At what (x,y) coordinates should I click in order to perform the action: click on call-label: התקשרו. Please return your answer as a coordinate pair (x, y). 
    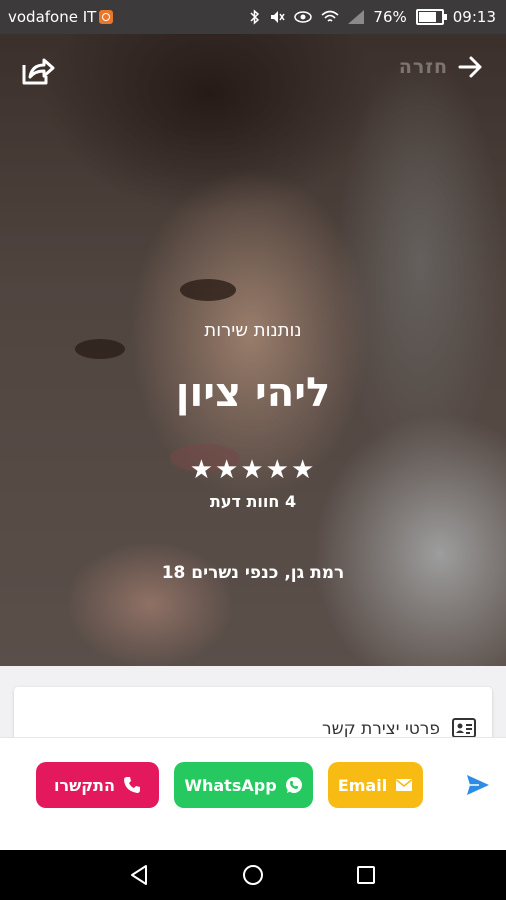
    Looking at the image, I should click on (84, 785).